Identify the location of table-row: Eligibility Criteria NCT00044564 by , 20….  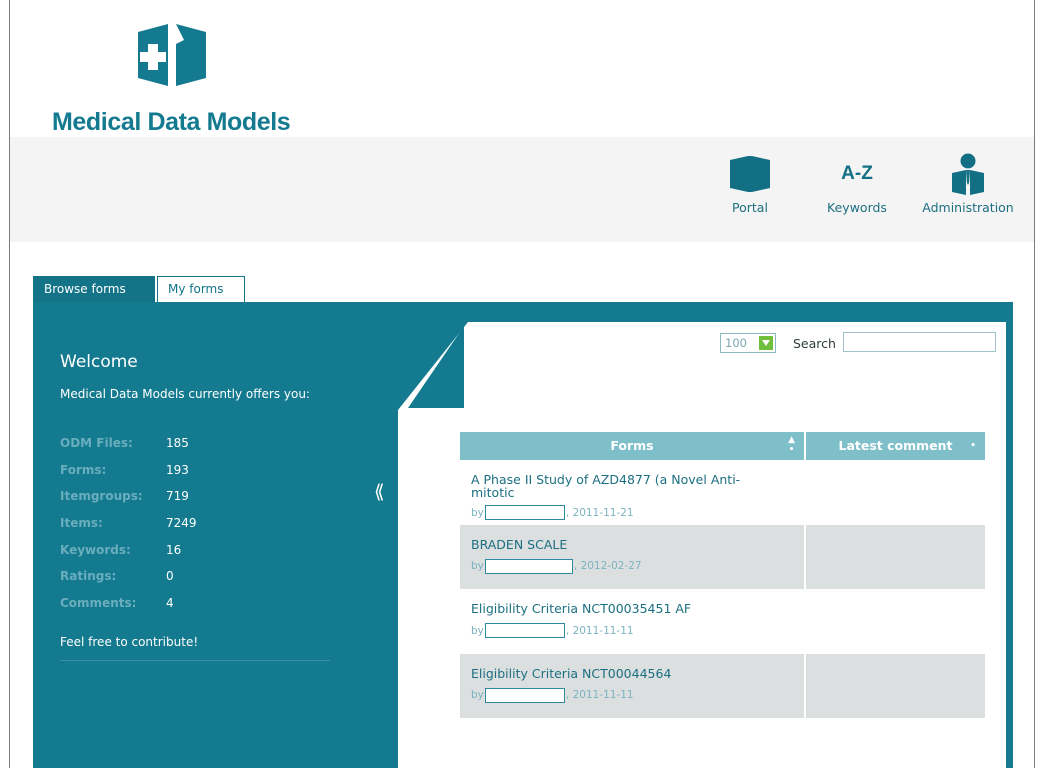
(722, 685).